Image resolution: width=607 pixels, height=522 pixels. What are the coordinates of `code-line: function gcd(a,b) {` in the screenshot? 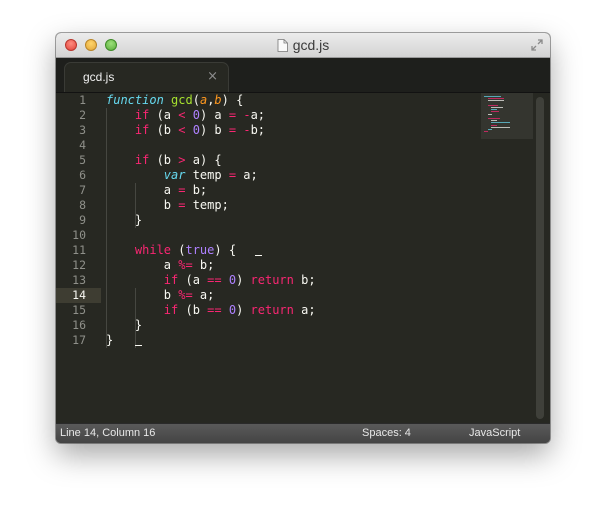 It's located at (174, 100).